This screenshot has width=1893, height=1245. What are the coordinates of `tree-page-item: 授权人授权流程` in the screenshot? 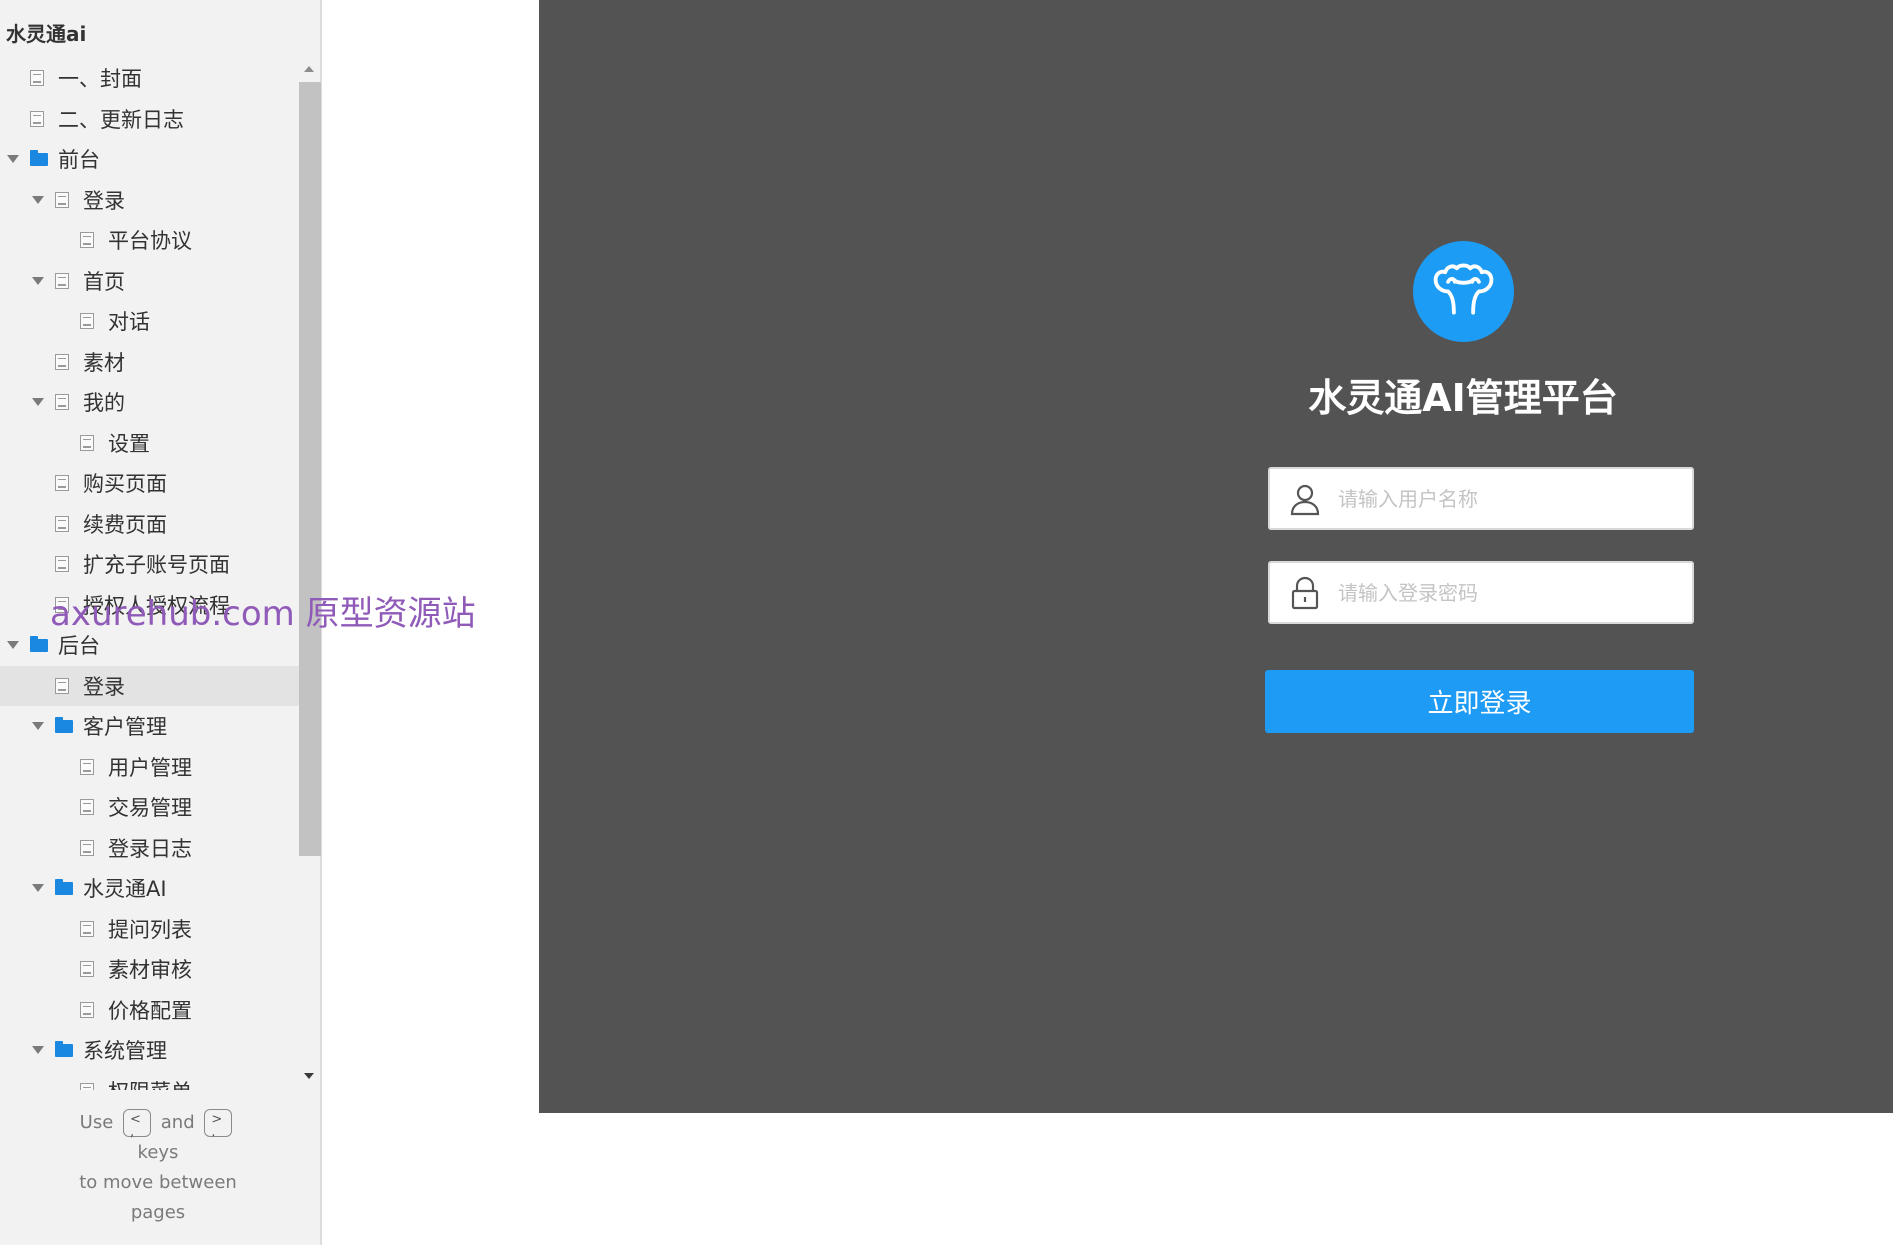 It's located at (150, 605).